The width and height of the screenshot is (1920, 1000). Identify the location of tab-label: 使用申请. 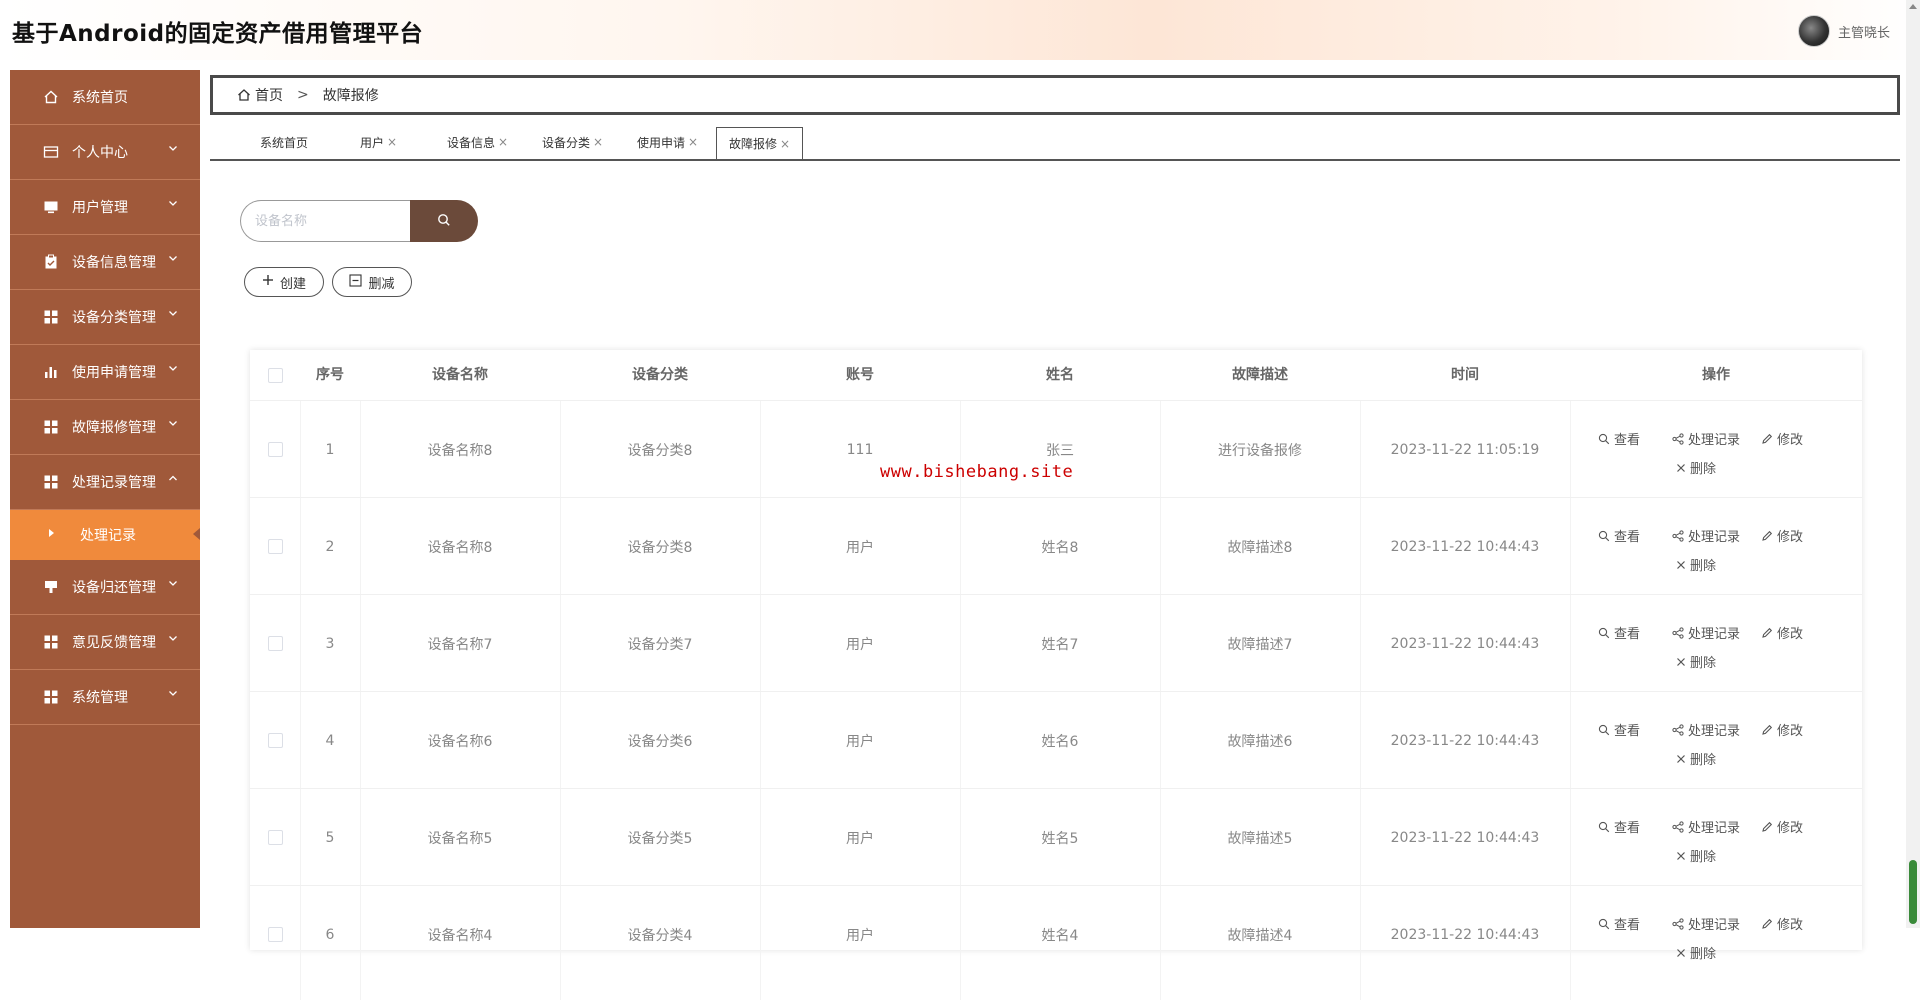
(661, 142).